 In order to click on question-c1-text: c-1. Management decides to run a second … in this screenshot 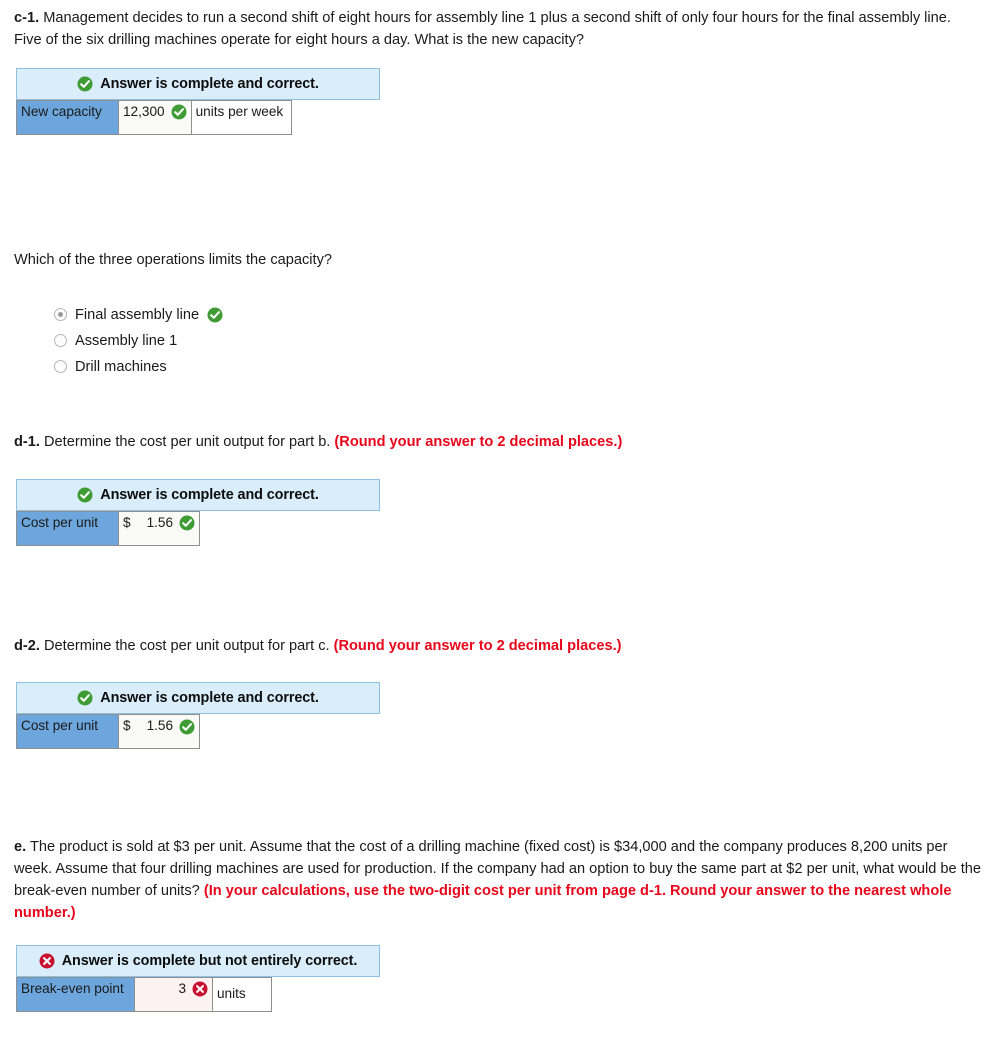, I will do `click(498, 30)`.